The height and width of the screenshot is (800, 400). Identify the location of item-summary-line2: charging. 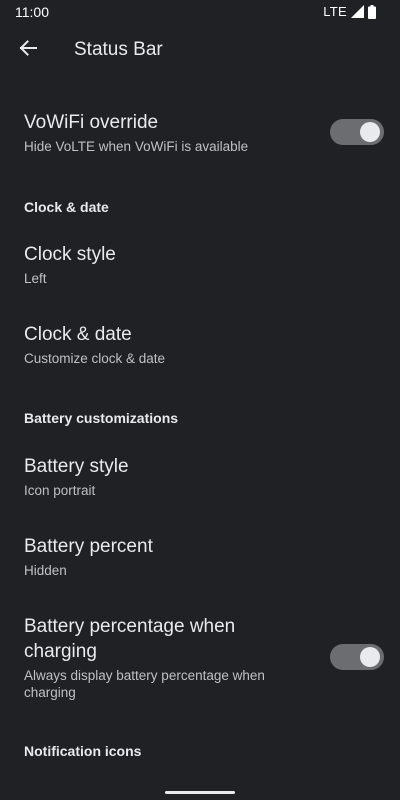
(50, 692).